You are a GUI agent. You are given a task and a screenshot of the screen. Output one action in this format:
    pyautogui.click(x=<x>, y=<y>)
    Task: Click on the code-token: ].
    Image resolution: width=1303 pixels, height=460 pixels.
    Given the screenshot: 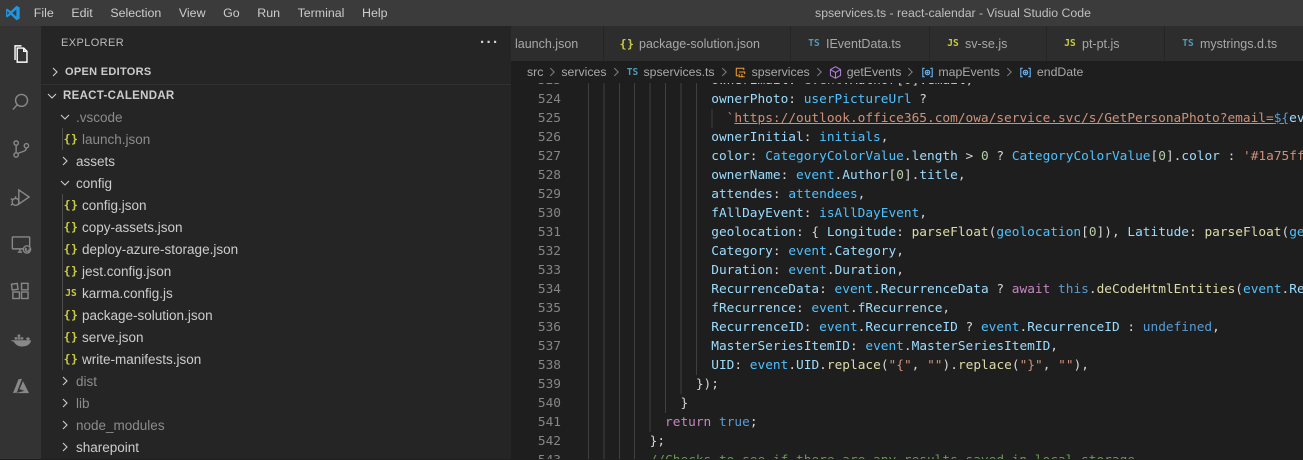 What is the action you would take?
    pyautogui.click(x=1173, y=156)
    